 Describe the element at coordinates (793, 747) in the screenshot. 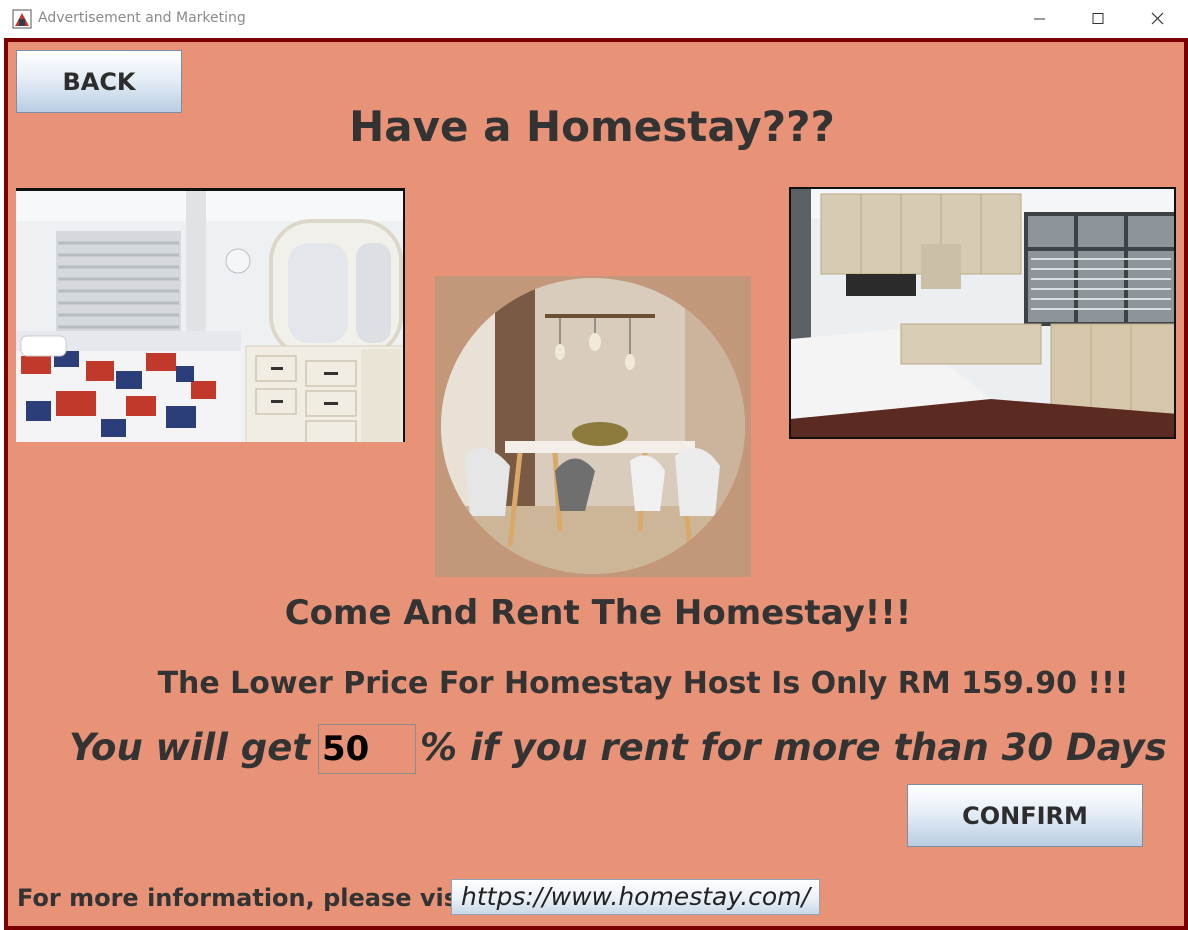

I see `offer-suffix-text: % if you rent for more than 30 Days` at that location.